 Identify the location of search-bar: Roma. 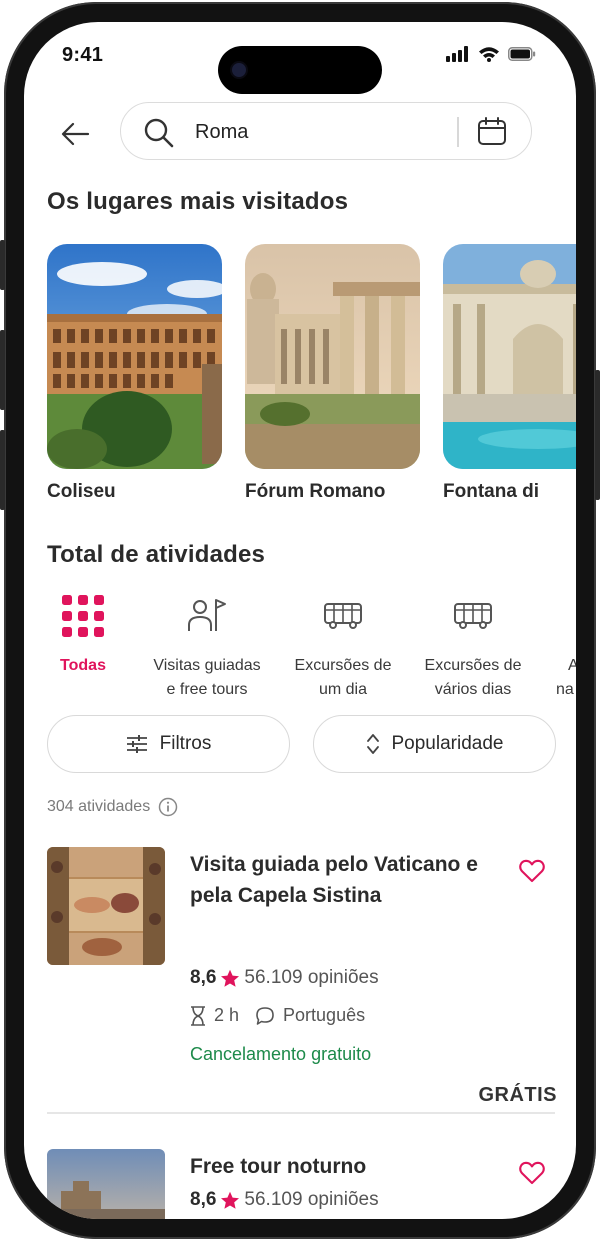
(326, 131).